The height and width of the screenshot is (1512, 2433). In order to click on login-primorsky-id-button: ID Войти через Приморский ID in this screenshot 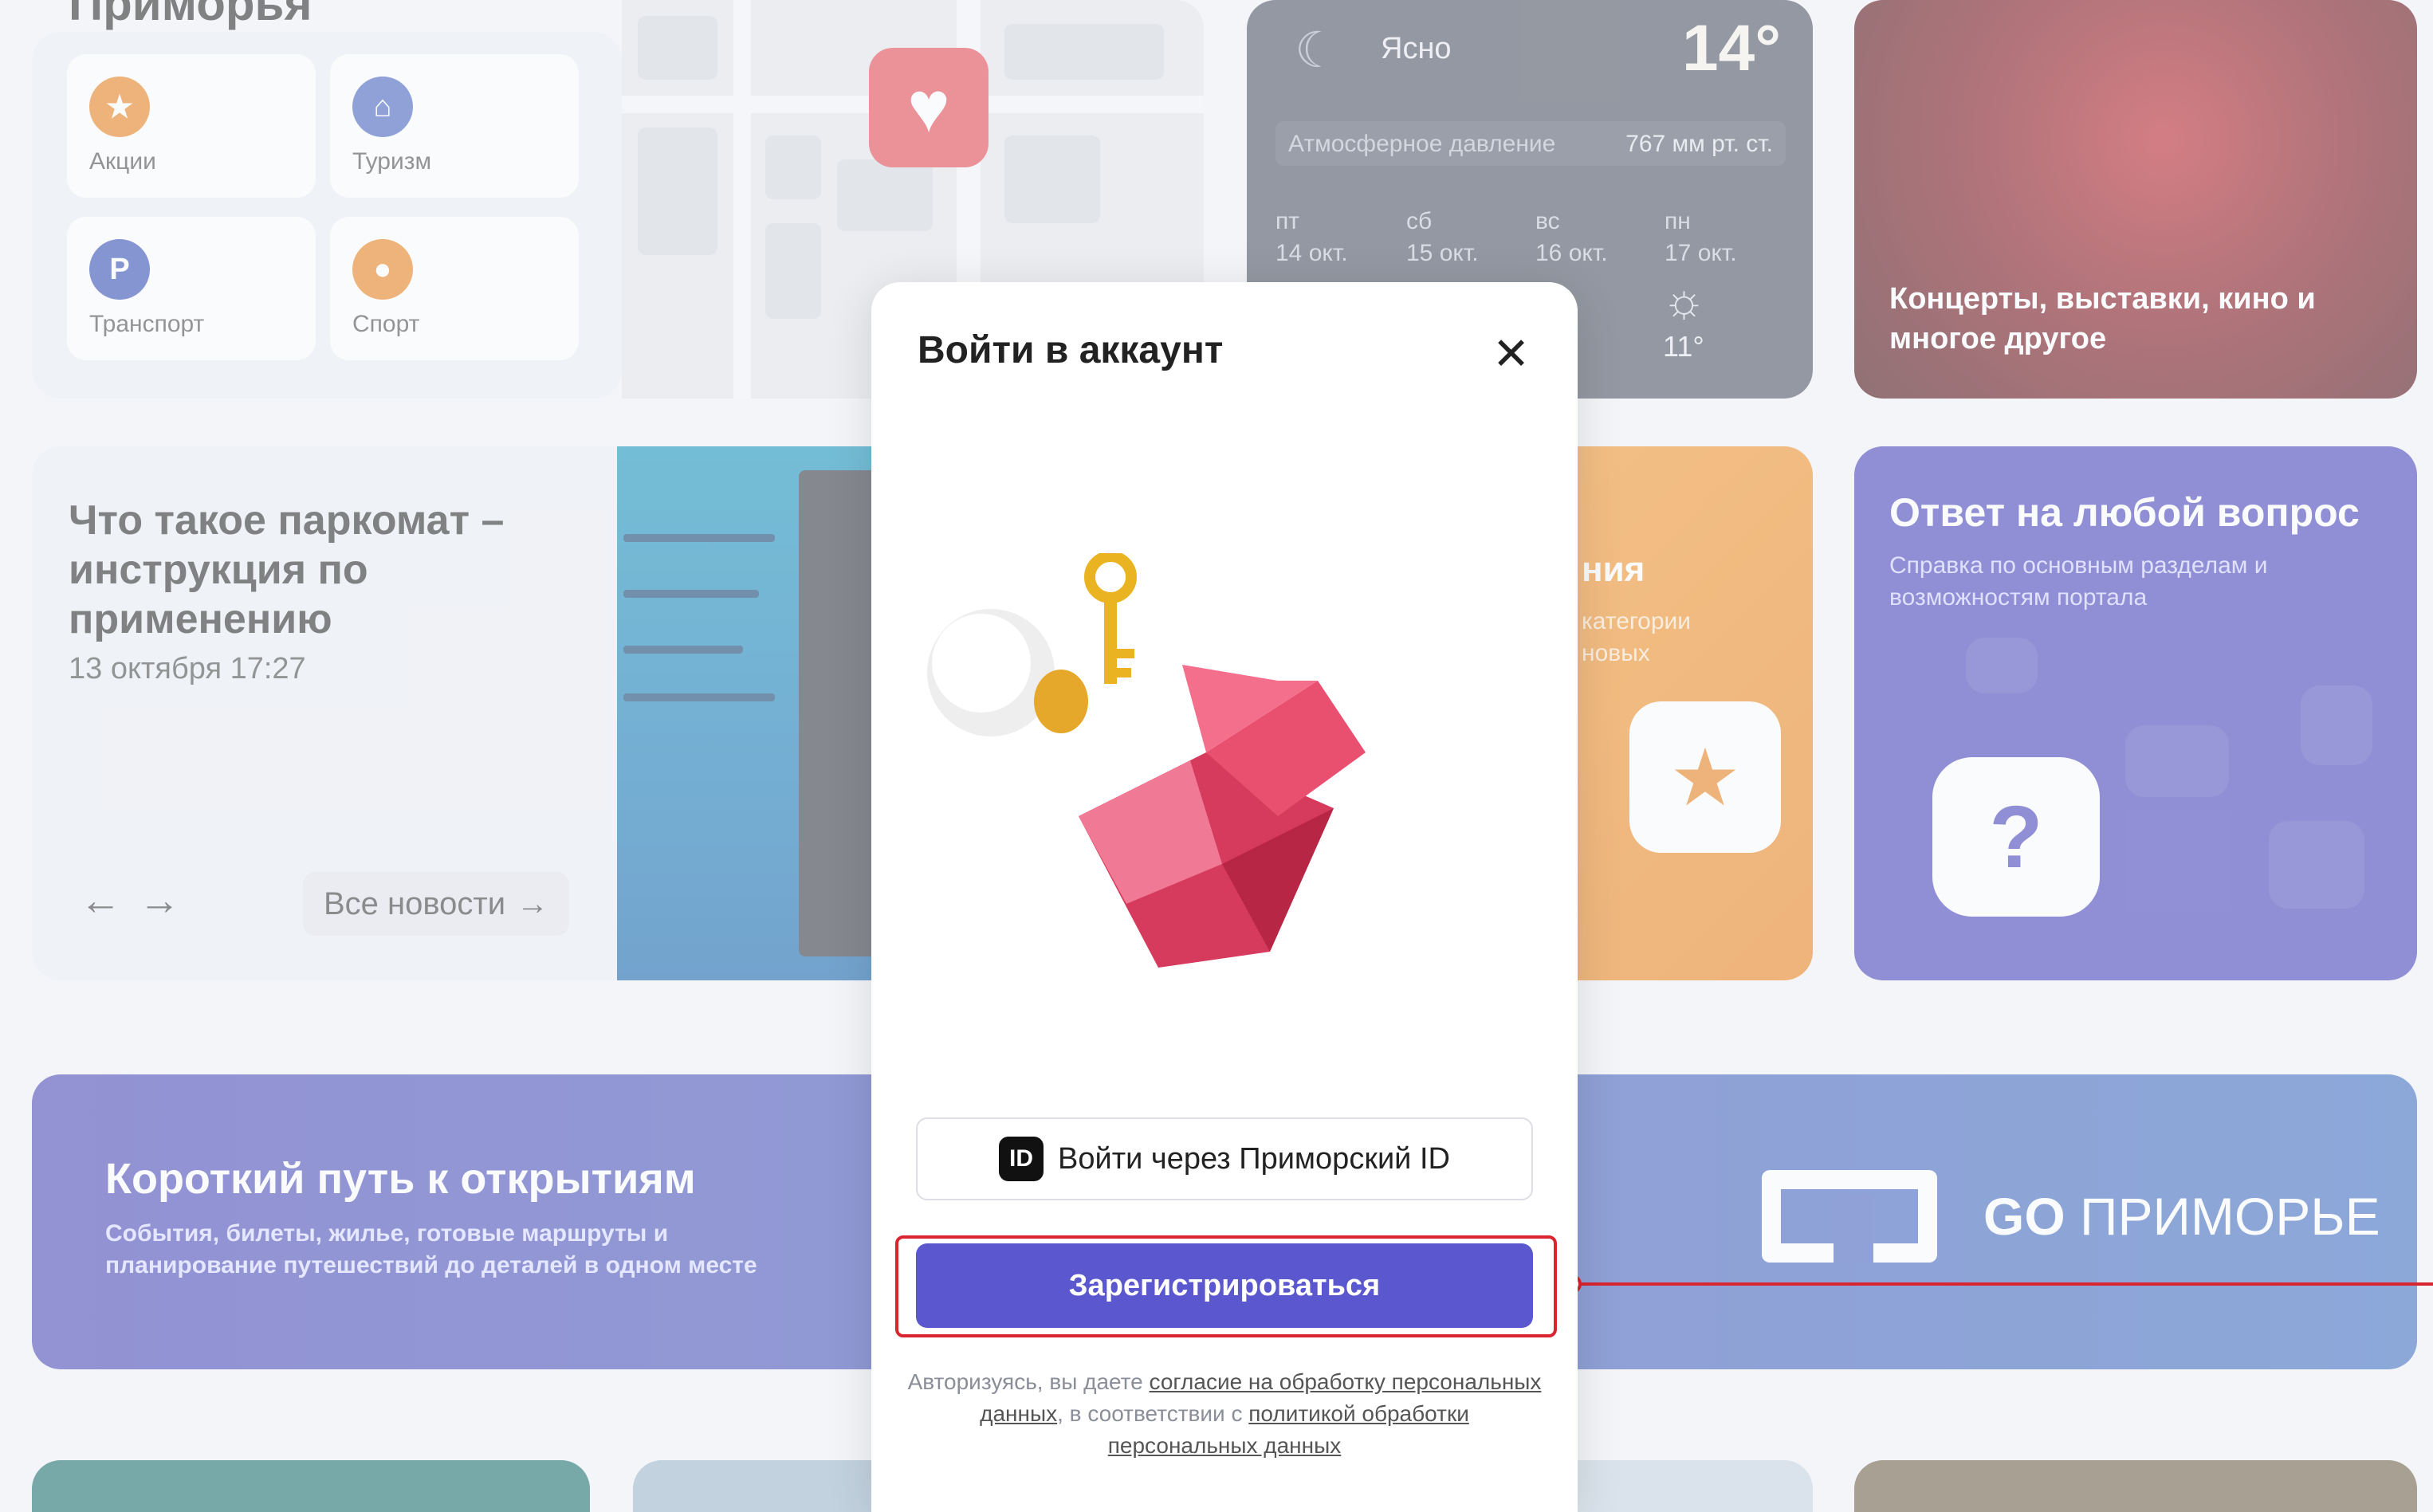, I will do `click(1224, 1158)`.